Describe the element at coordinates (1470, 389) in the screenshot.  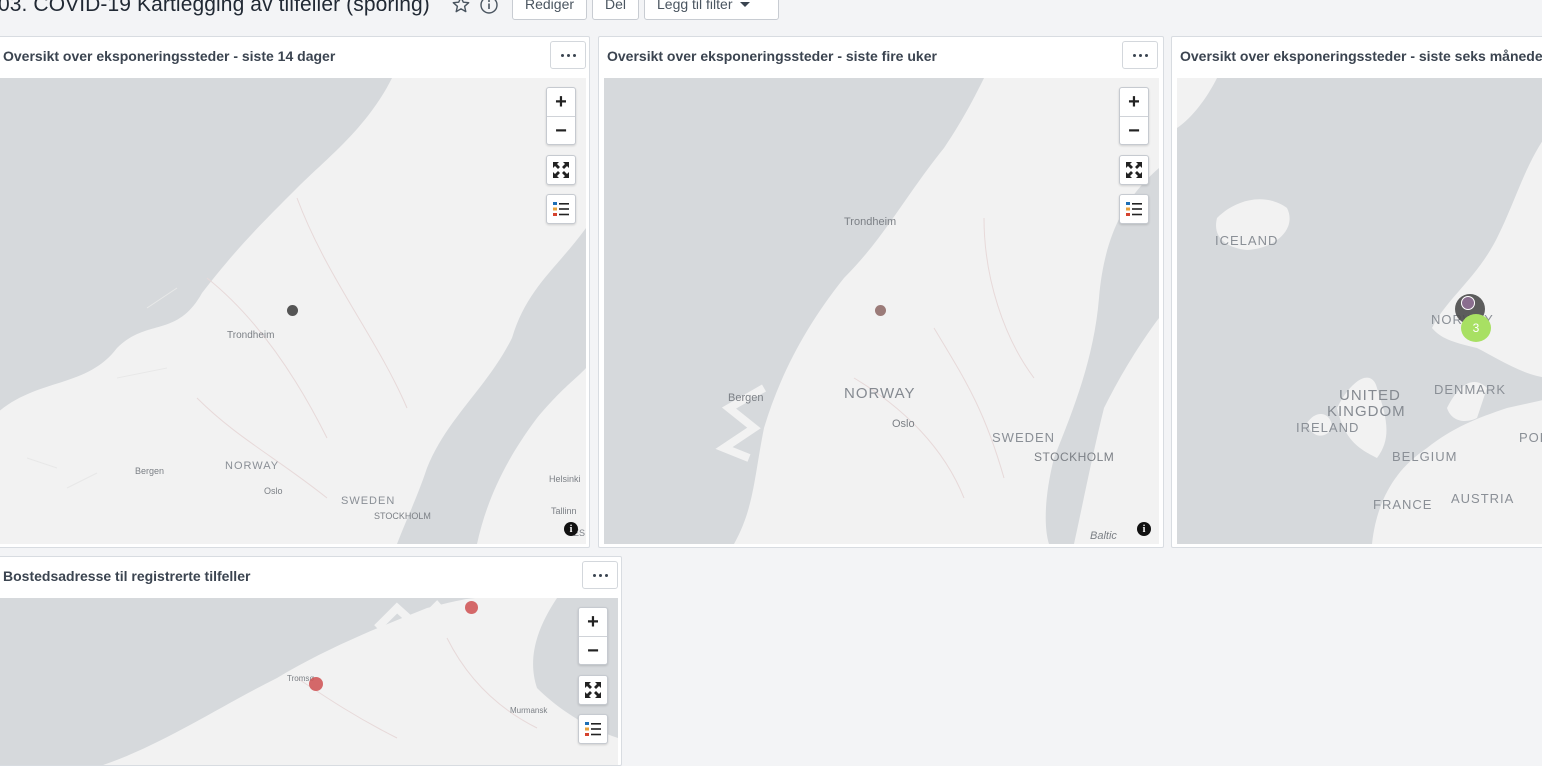
I see `map-label-denmark: DENMARK` at that location.